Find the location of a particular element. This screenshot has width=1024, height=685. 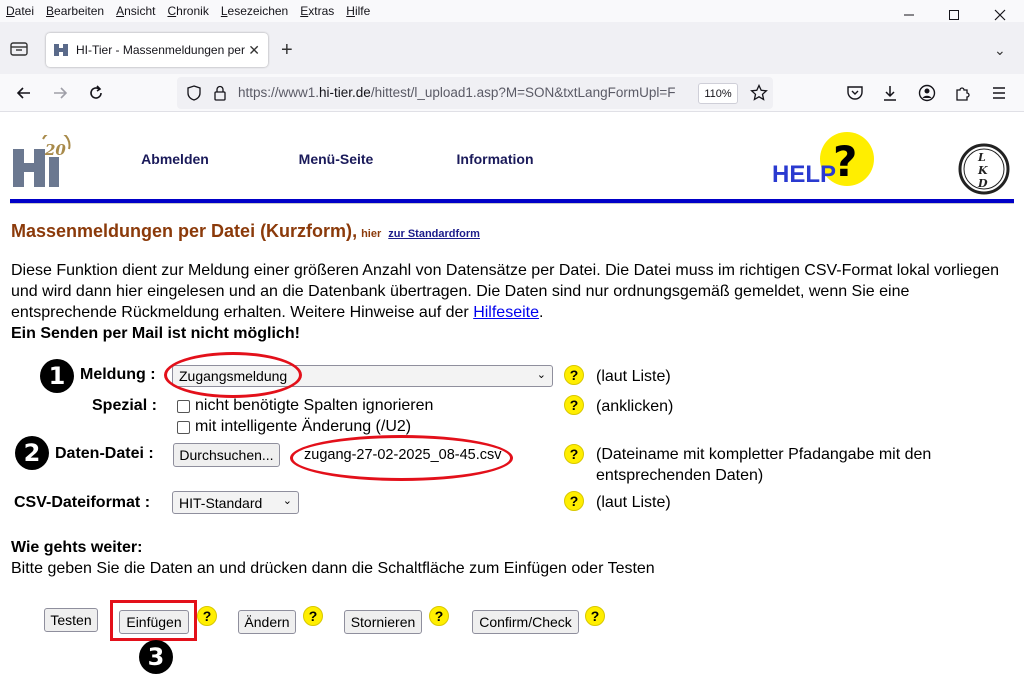

lkd-letter-l: L is located at coordinates (981, 157).